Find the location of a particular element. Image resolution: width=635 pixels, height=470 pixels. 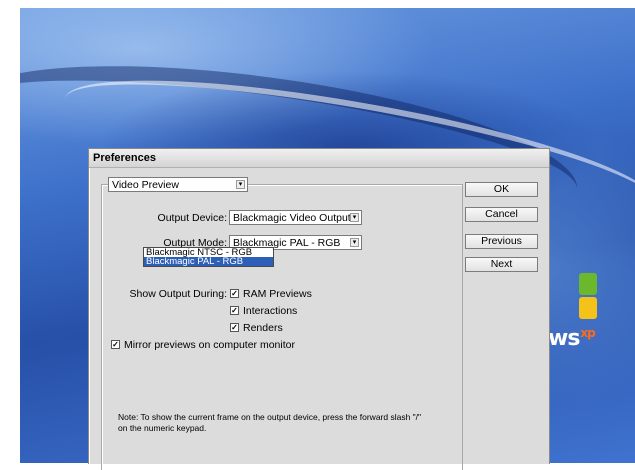

output-device-dropdown: Blackmagic Video Output ▾ is located at coordinates (295, 217).